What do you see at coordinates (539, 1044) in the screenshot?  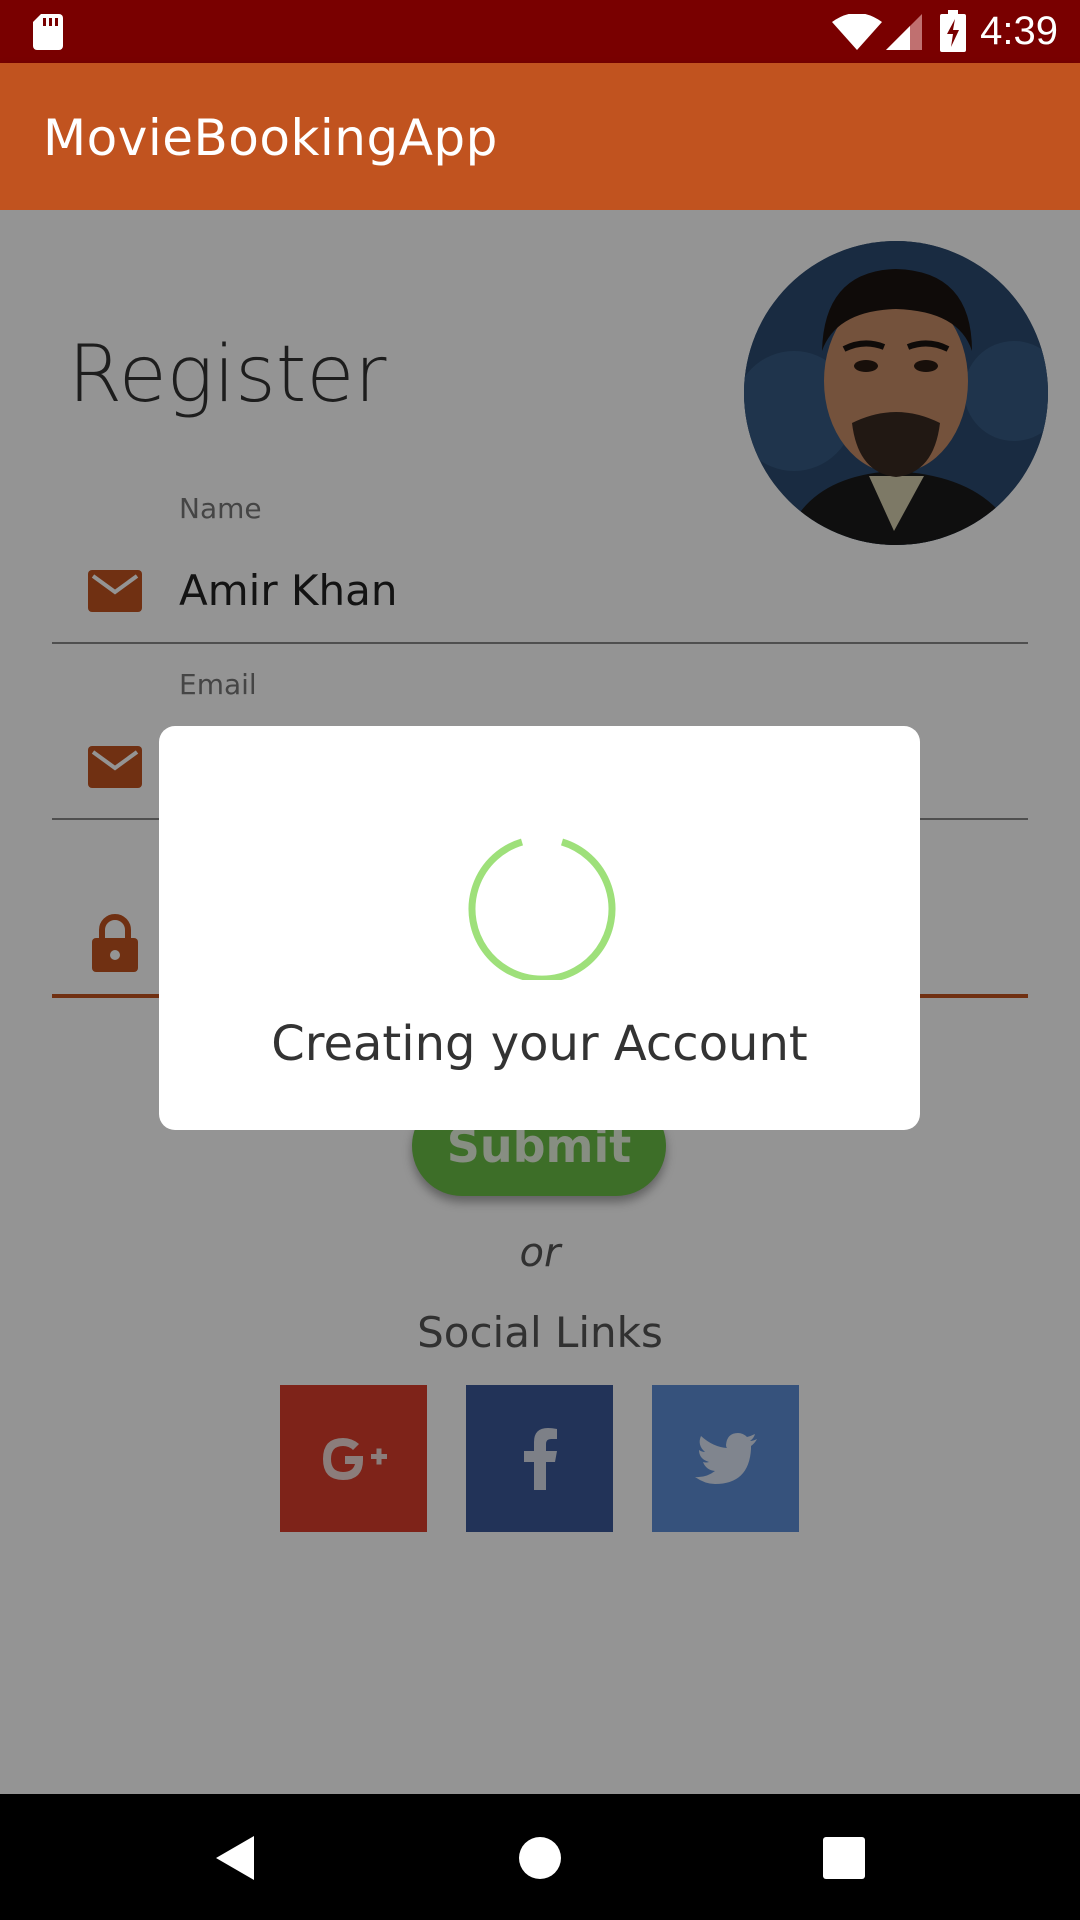 I see `dialog-message: Creating your Account` at bounding box center [539, 1044].